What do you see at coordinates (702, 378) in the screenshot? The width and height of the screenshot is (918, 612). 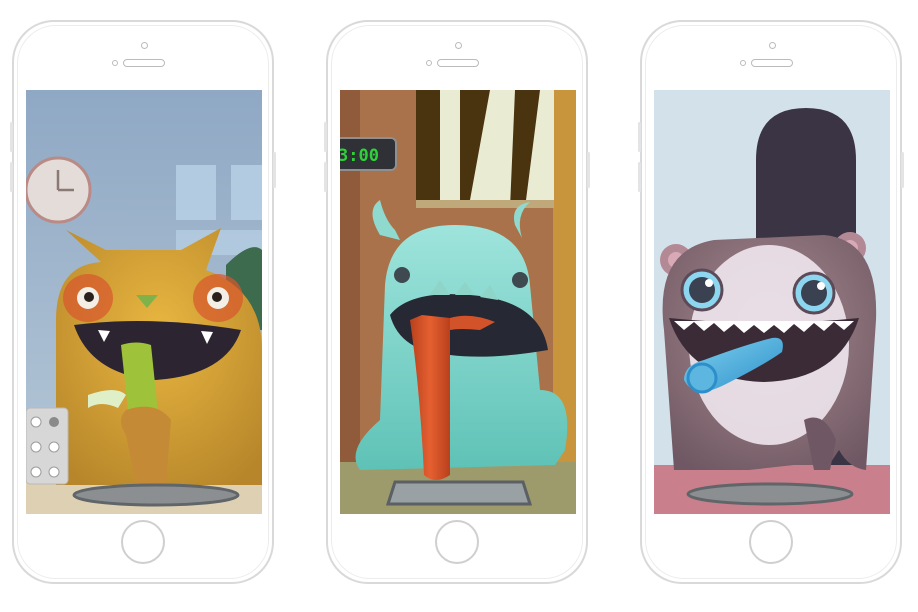 I see `tongue-curl` at bounding box center [702, 378].